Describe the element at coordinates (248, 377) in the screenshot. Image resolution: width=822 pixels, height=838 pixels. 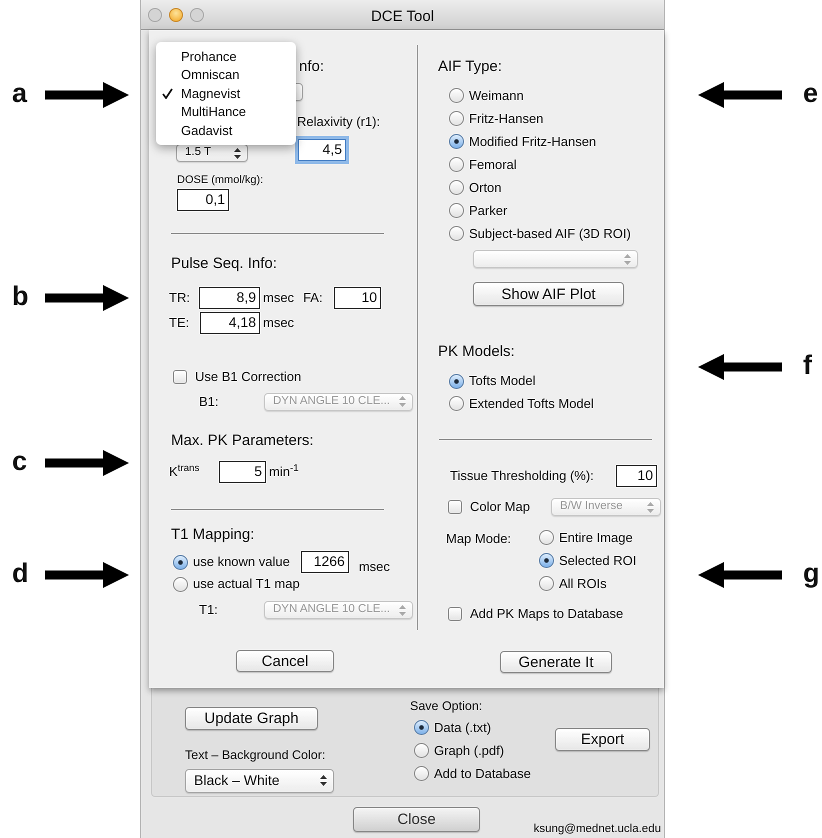
I see `checkbox-label: Use B1 Correction` at that location.